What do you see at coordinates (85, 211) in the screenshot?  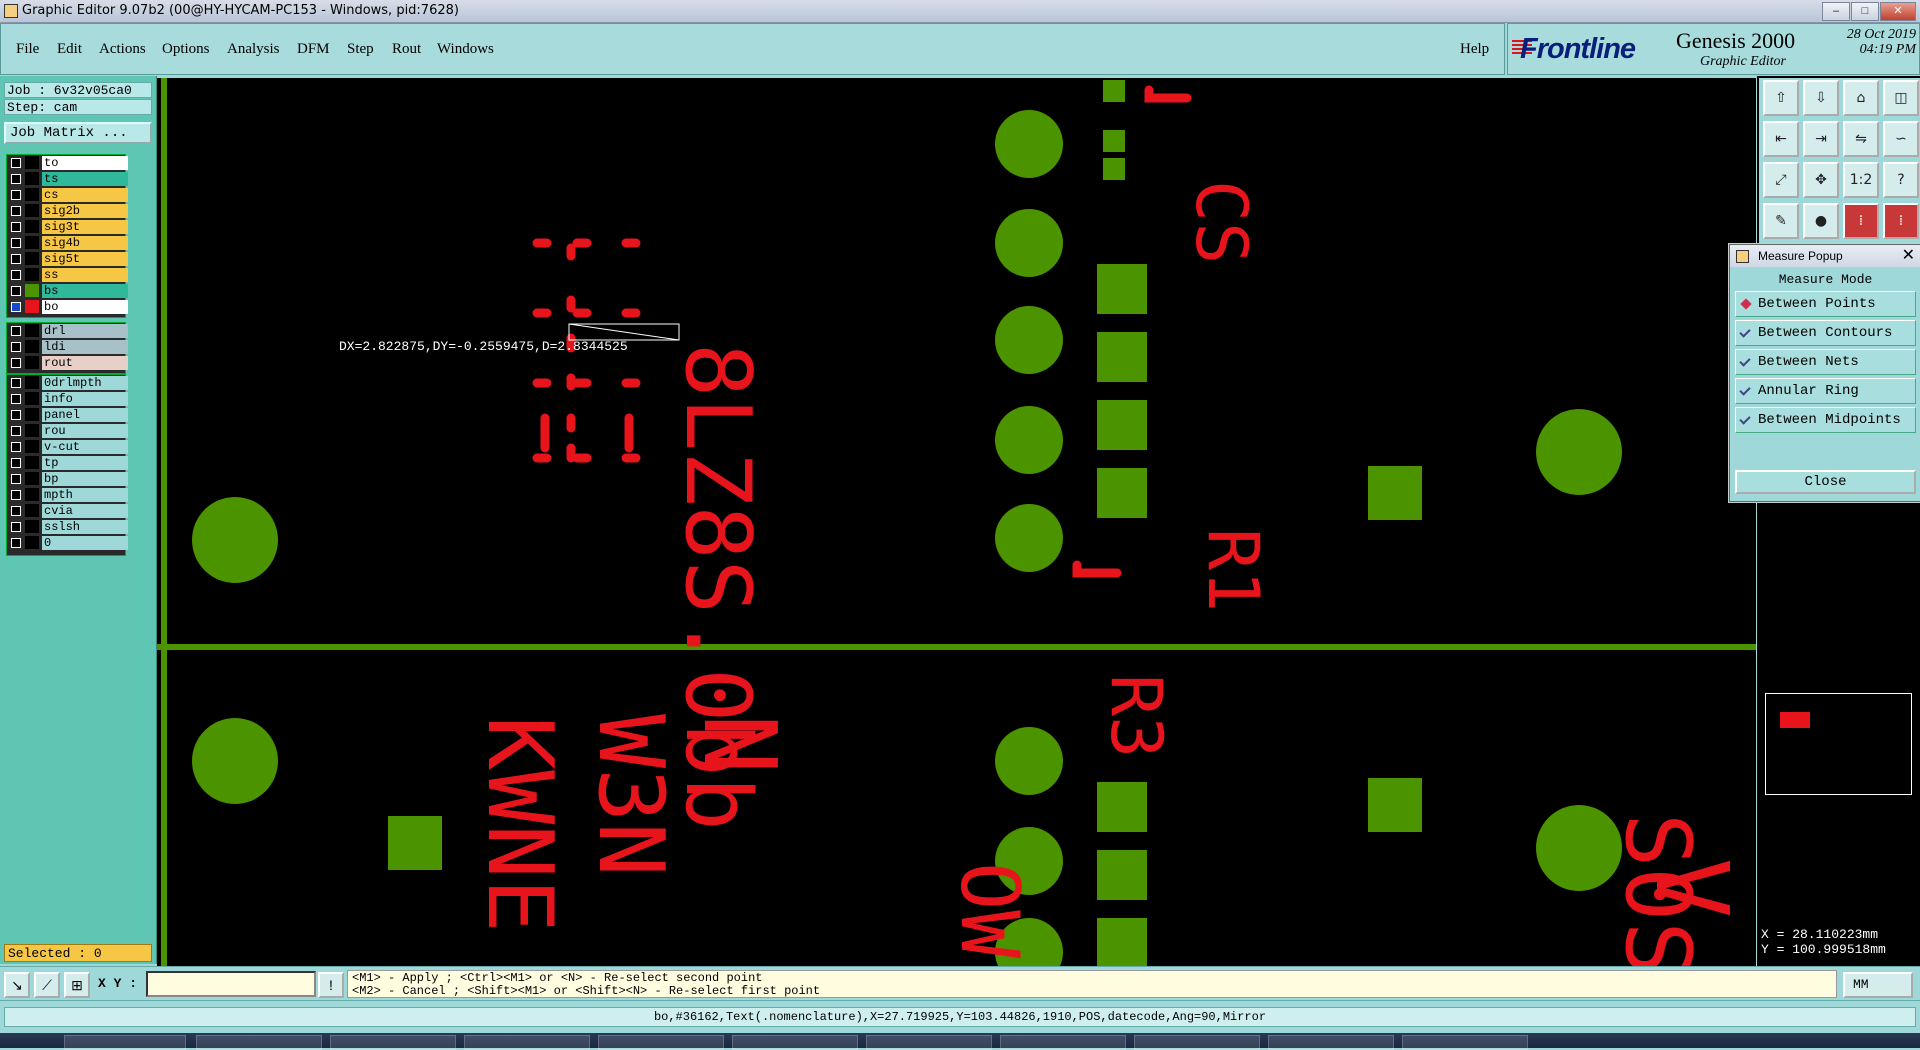 I see `layer-name: sig2b` at bounding box center [85, 211].